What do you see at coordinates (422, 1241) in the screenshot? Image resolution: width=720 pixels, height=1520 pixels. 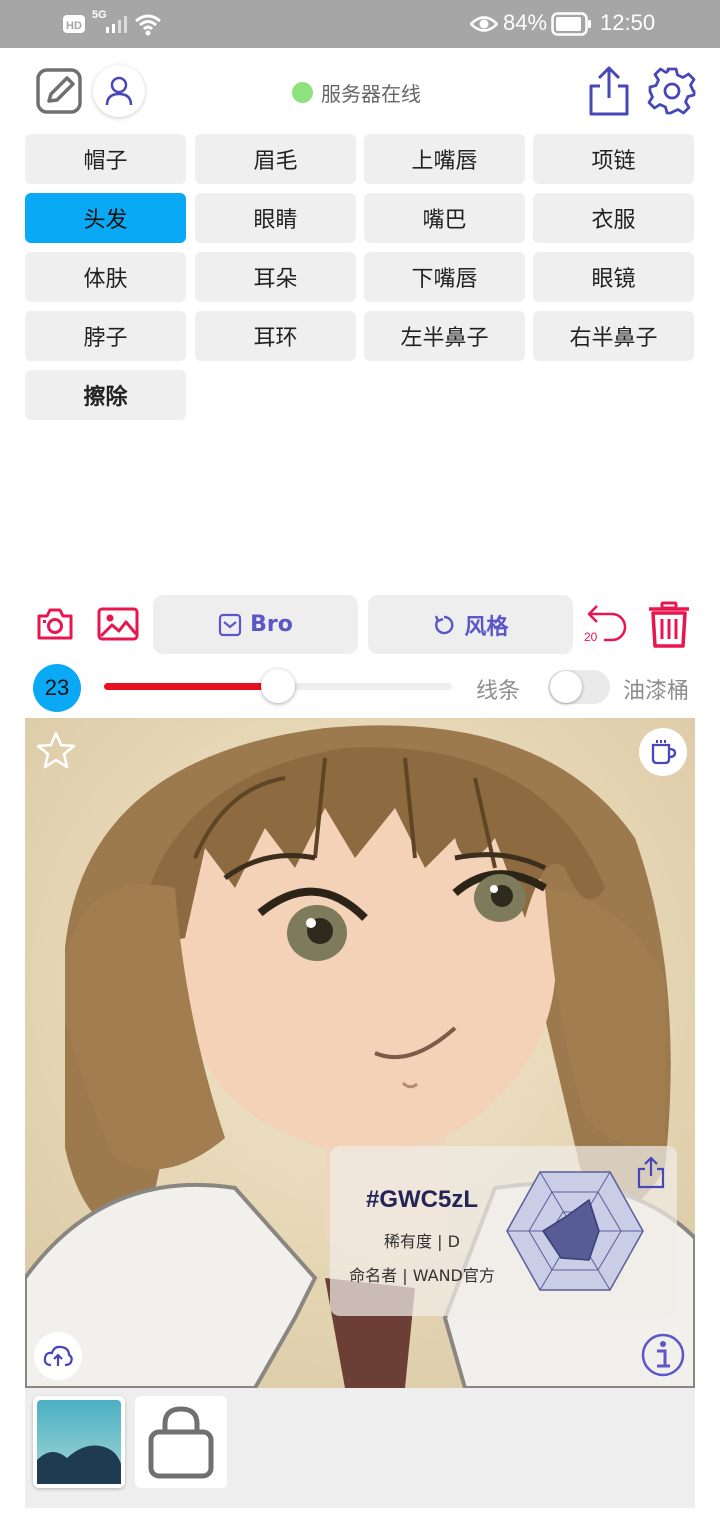 I see `rarity-text: 稀有度 | D` at bounding box center [422, 1241].